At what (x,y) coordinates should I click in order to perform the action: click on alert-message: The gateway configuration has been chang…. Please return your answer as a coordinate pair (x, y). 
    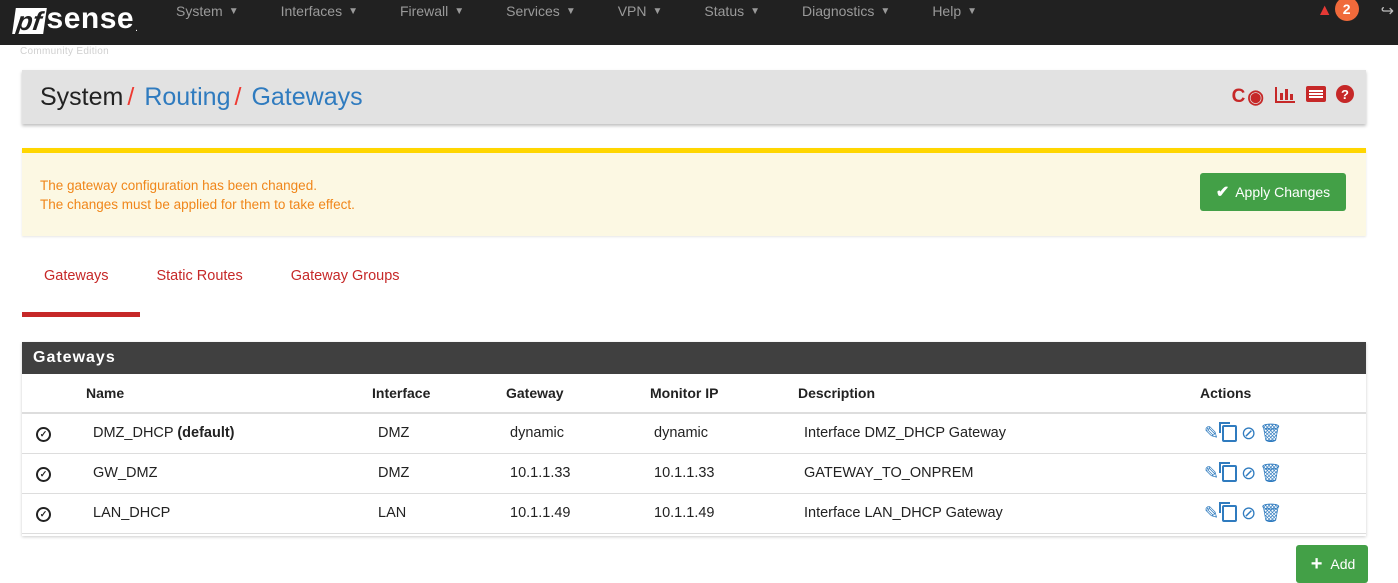
    Looking at the image, I should click on (197, 195).